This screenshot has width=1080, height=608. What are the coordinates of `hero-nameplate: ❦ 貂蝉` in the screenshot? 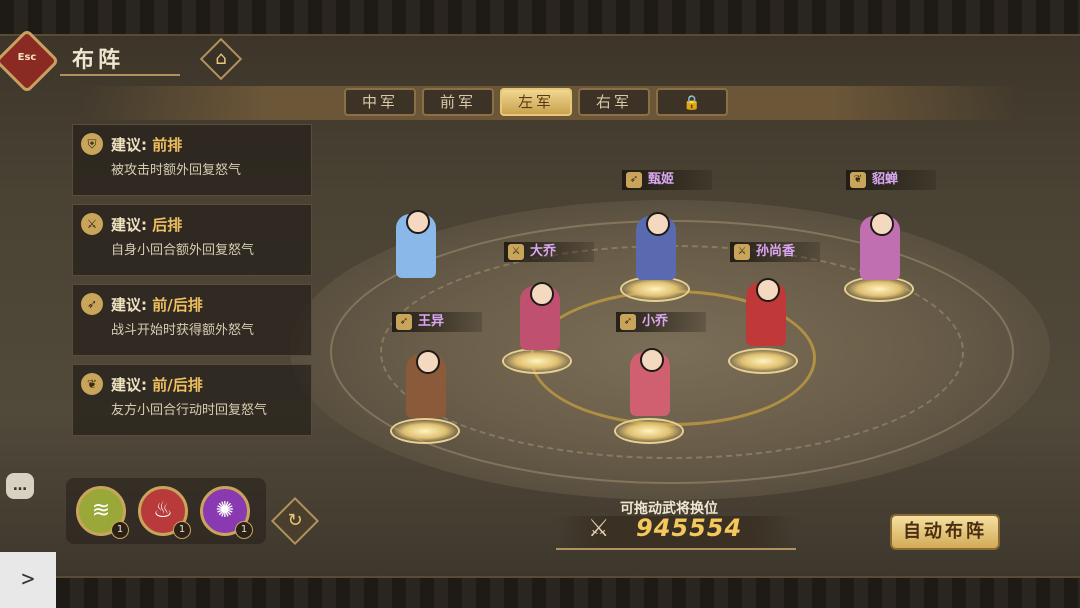 It's located at (891, 180).